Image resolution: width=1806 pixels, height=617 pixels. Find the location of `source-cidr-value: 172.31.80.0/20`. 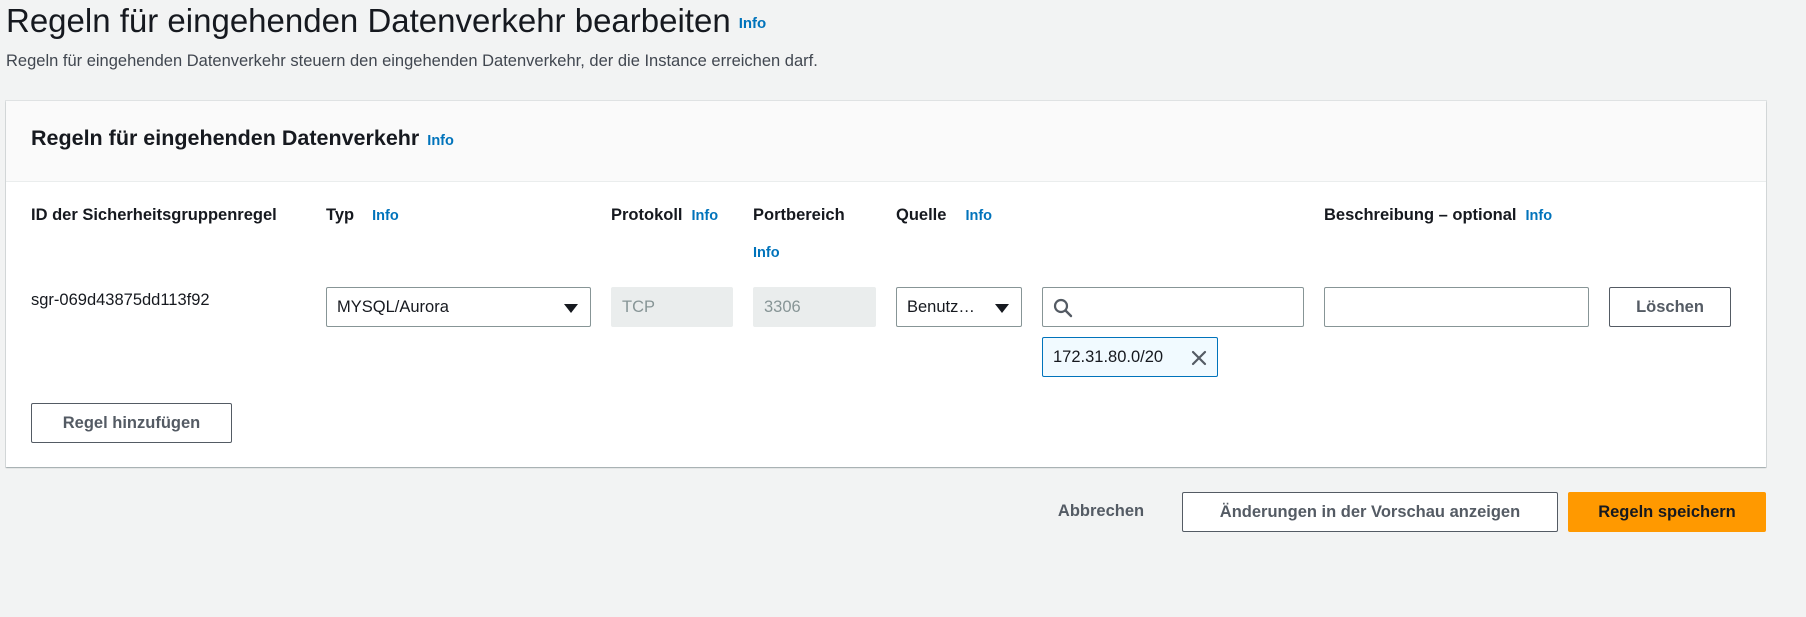

source-cidr-value: 172.31.80.0/20 is located at coordinates (1108, 357).